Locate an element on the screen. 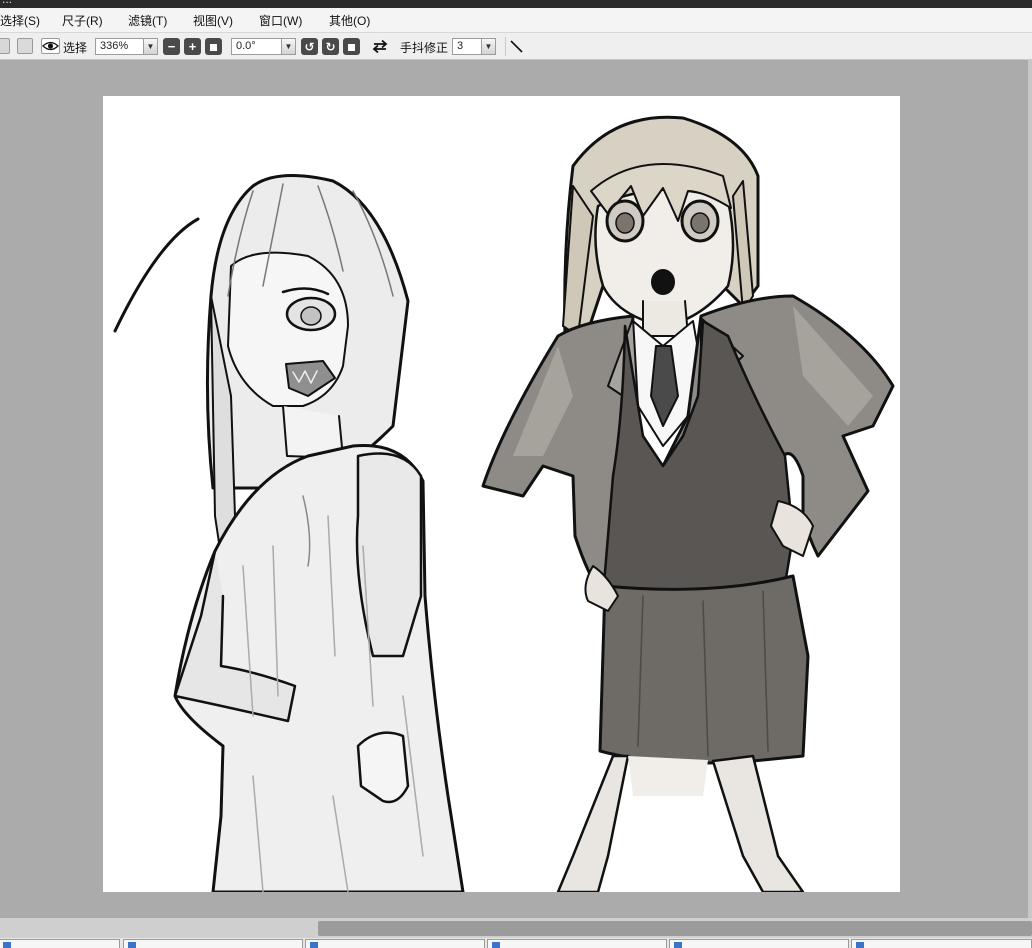 The height and width of the screenshot is (948, 1032). plus-icon: + is located at coordinates (192, 46).